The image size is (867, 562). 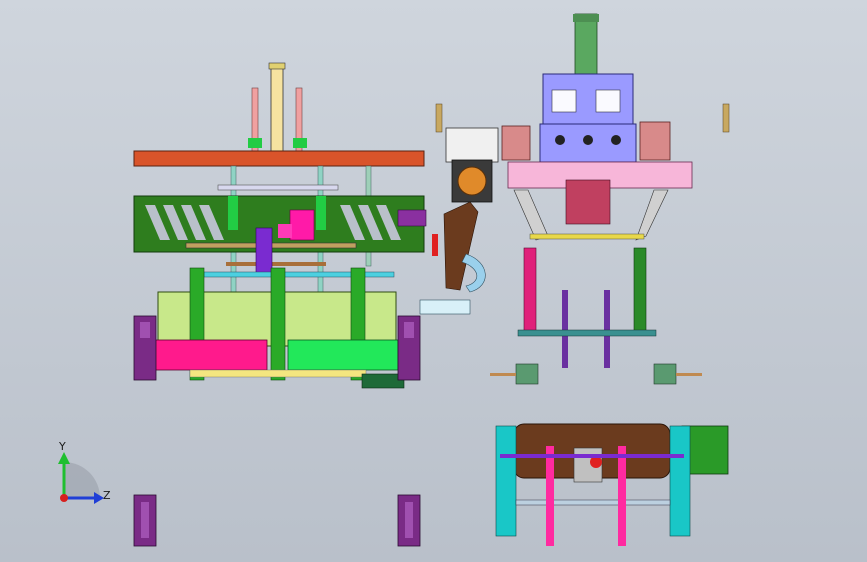 I want to click on roller-drive-assembly, so click(x=609, y=454).